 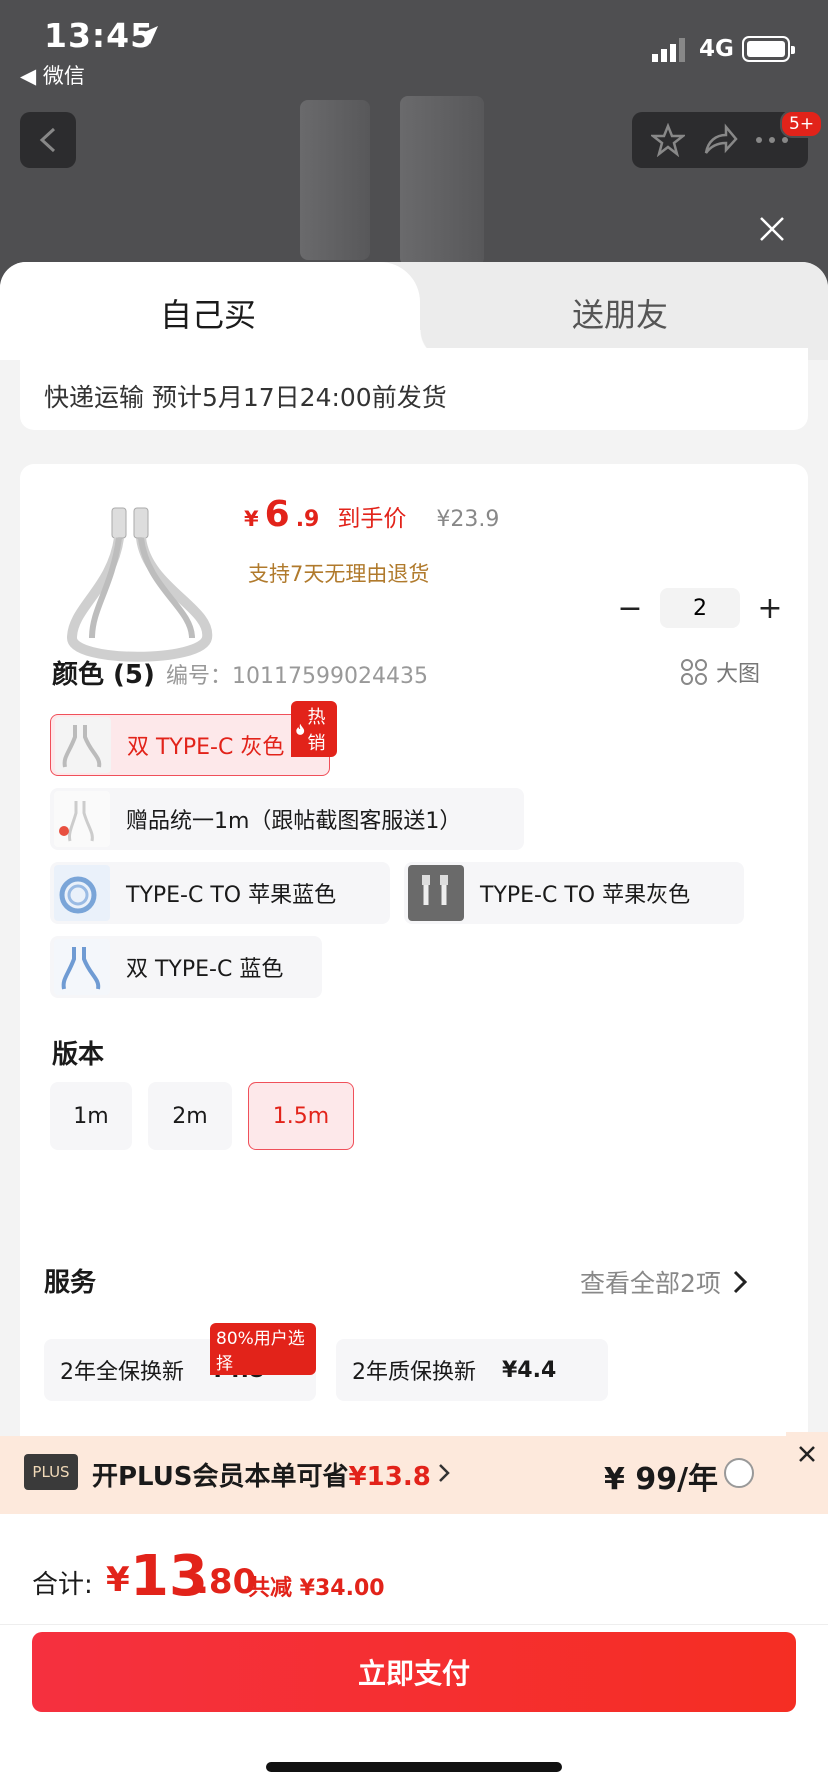 I want to click on version-option-1m: 1m, so click(x=91, y=1116).